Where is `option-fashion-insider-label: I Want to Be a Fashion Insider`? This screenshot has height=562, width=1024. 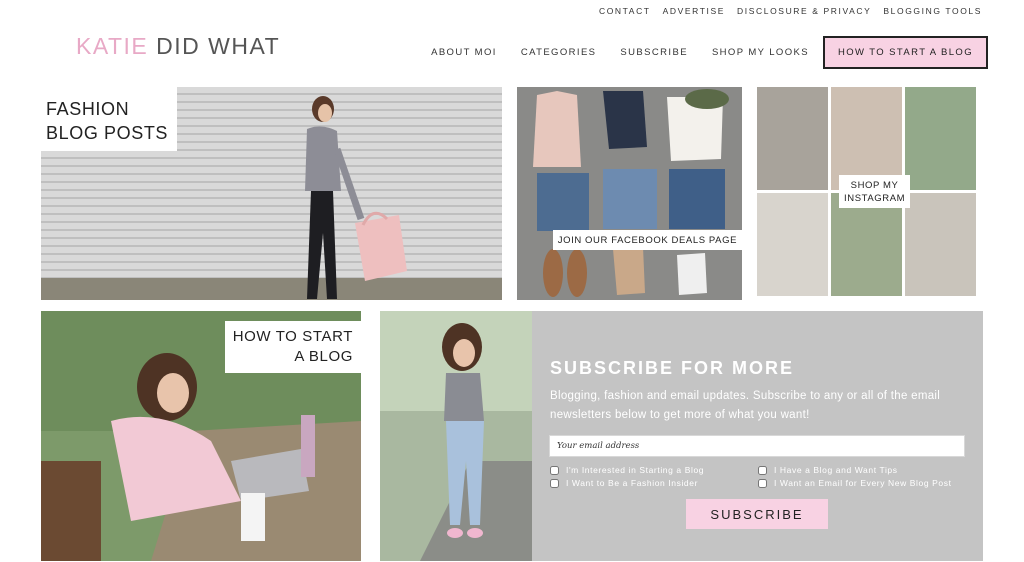
option-fashion-insider-label: I Want to Be a Fashion Insider is located at coordinates (632, 483).